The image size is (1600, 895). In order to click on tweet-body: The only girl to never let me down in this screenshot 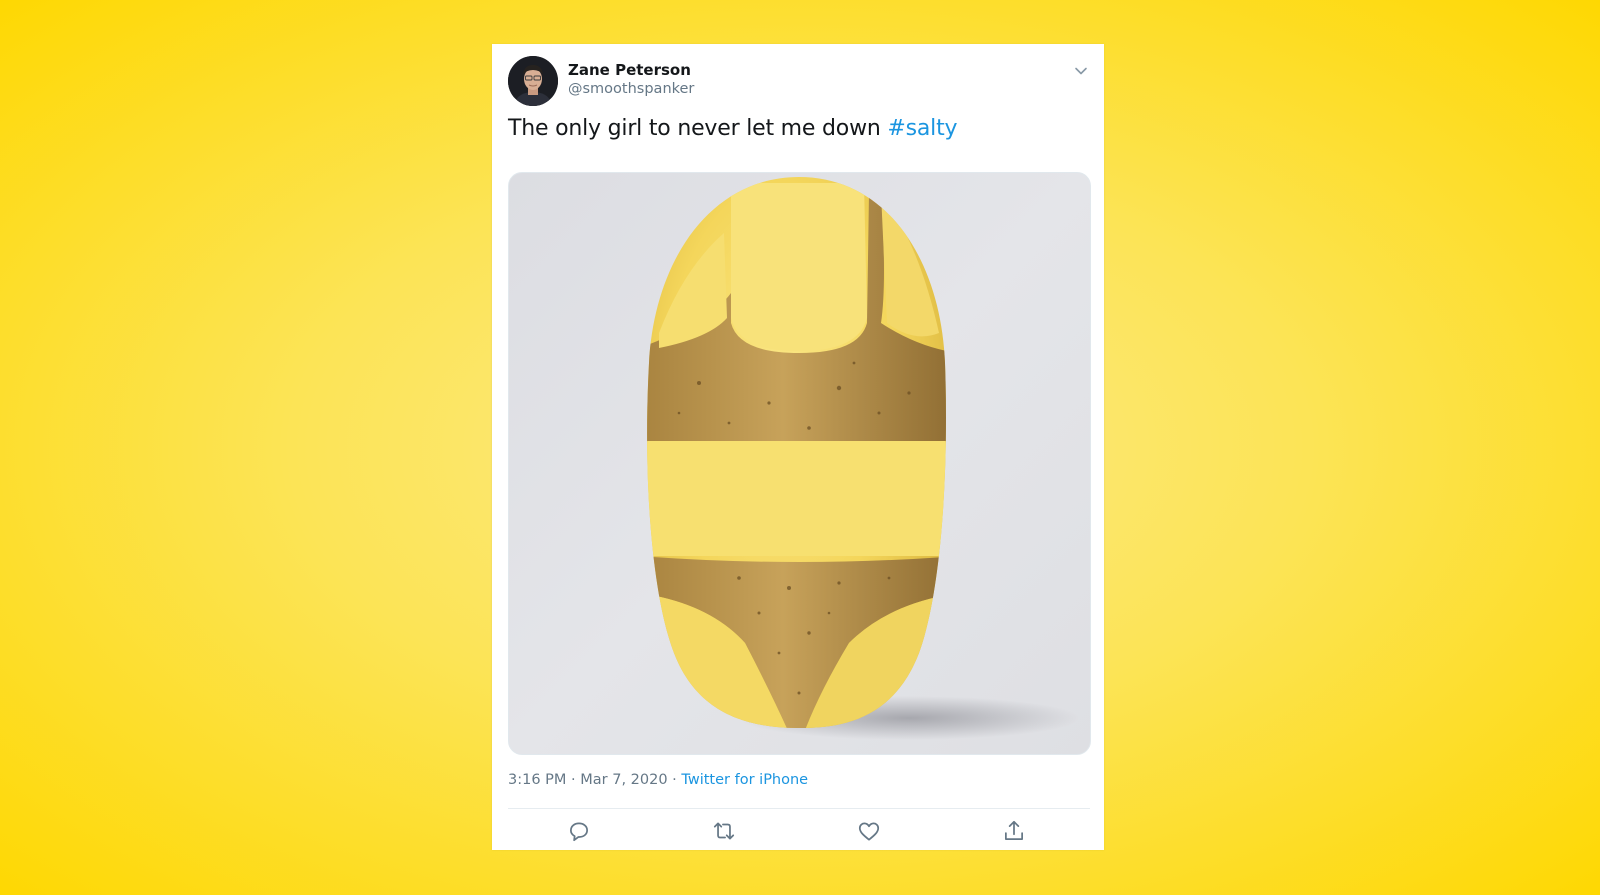, I will do `click(698, 128)`.